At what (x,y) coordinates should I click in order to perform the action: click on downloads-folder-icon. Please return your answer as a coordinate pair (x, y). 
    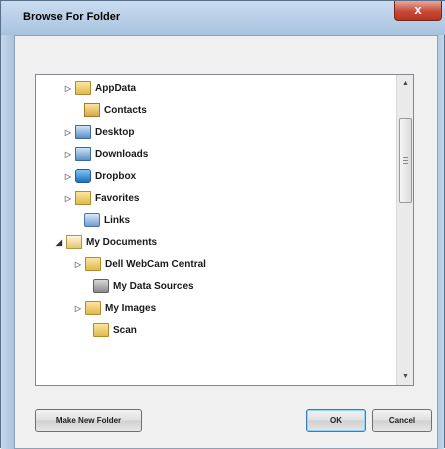
    Looking at the image, I should click on (83, 154).